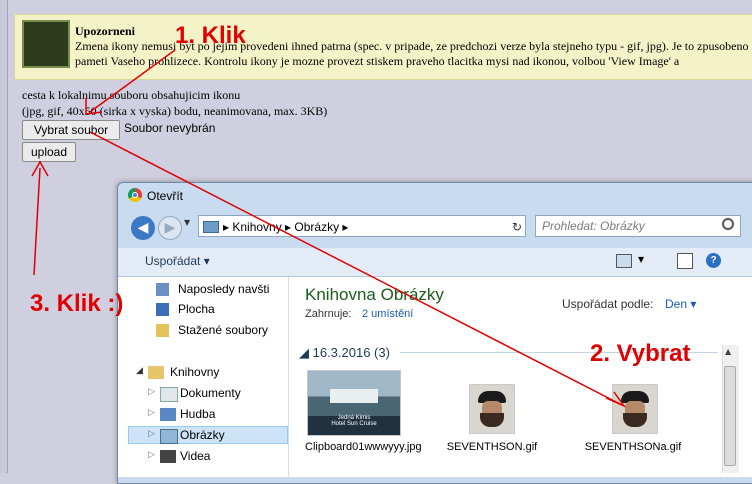  I want to click on pictures-icon, so click(169, 436).